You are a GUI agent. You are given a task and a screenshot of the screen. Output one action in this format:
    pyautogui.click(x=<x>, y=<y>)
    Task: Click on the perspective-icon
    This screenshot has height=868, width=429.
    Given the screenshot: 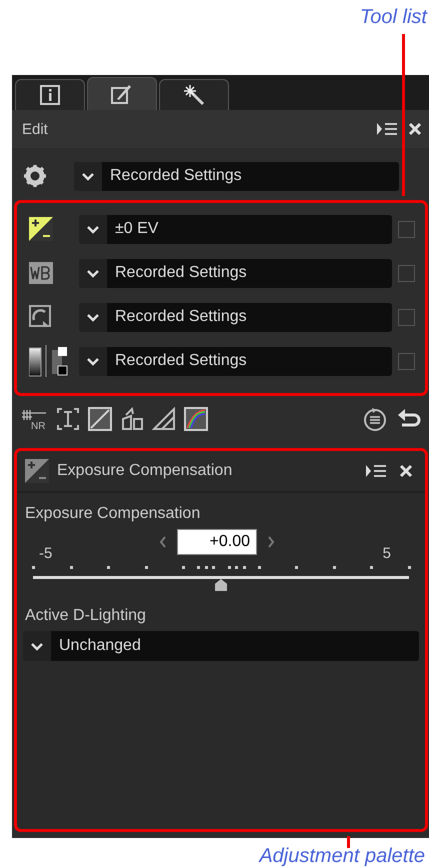 What is the action you would take?
    pyautogui.click(x=132, y=419)
    